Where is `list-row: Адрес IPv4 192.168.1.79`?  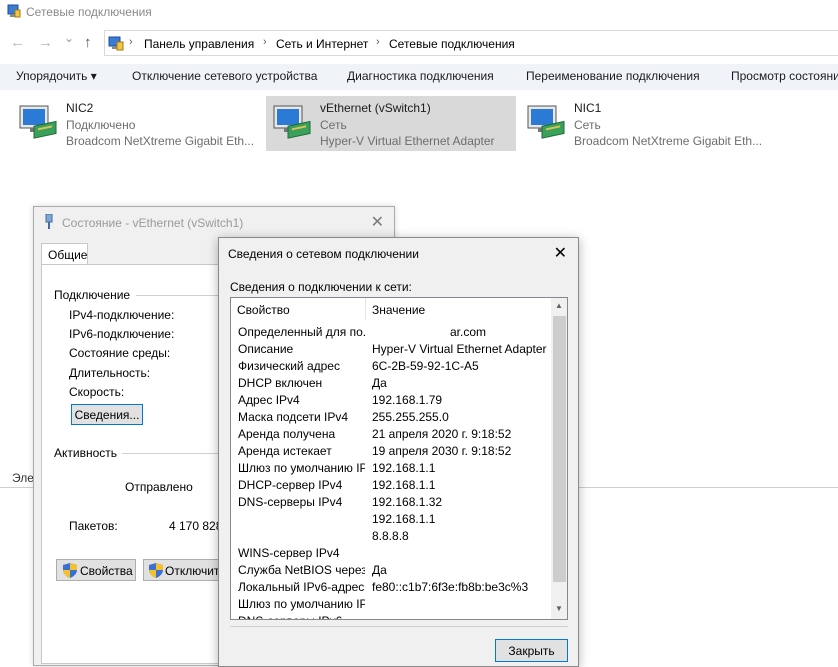 list-row: Адрес IPv4 192.168.1.79 is located at coordinates (391, 399).